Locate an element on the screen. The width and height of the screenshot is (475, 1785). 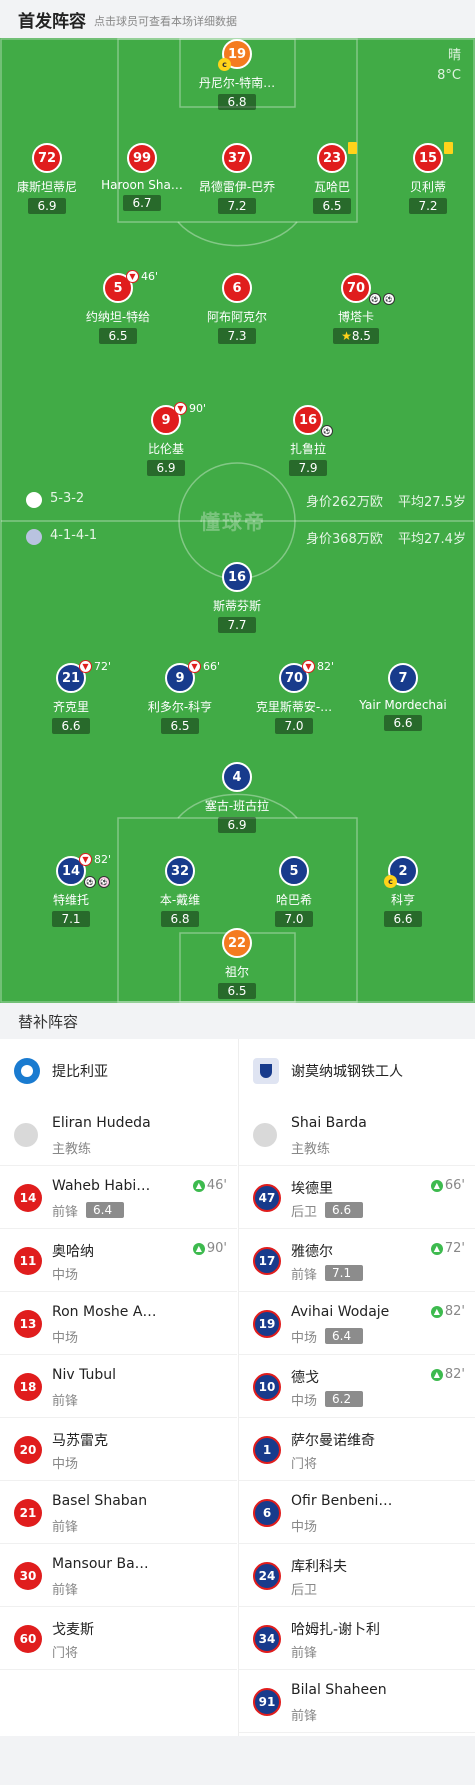
away-team-info: 4-1-4-1 身价368万欧 平均27.4岁 is located at coordinates (237, 537).